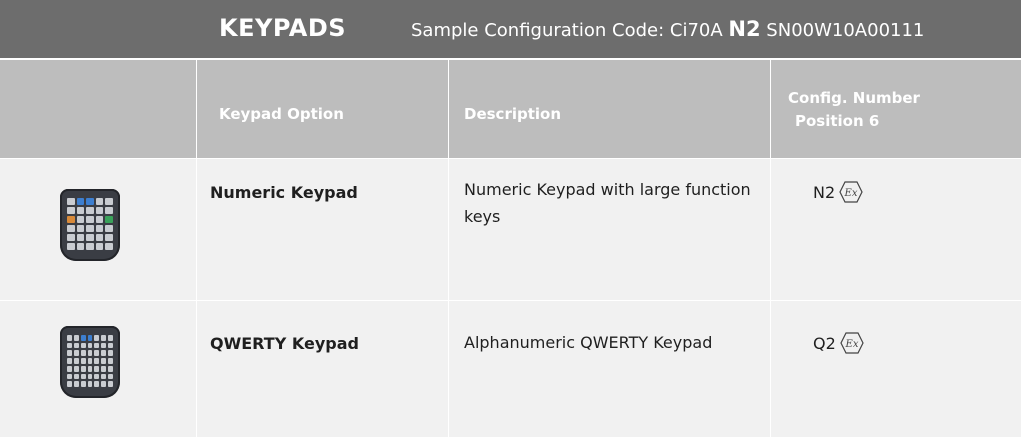  What do you see at coordinates (284, 192) in the screenshot?
I see `keypad-option-name: Numeric Keypad` at bounding box center [284, 192].